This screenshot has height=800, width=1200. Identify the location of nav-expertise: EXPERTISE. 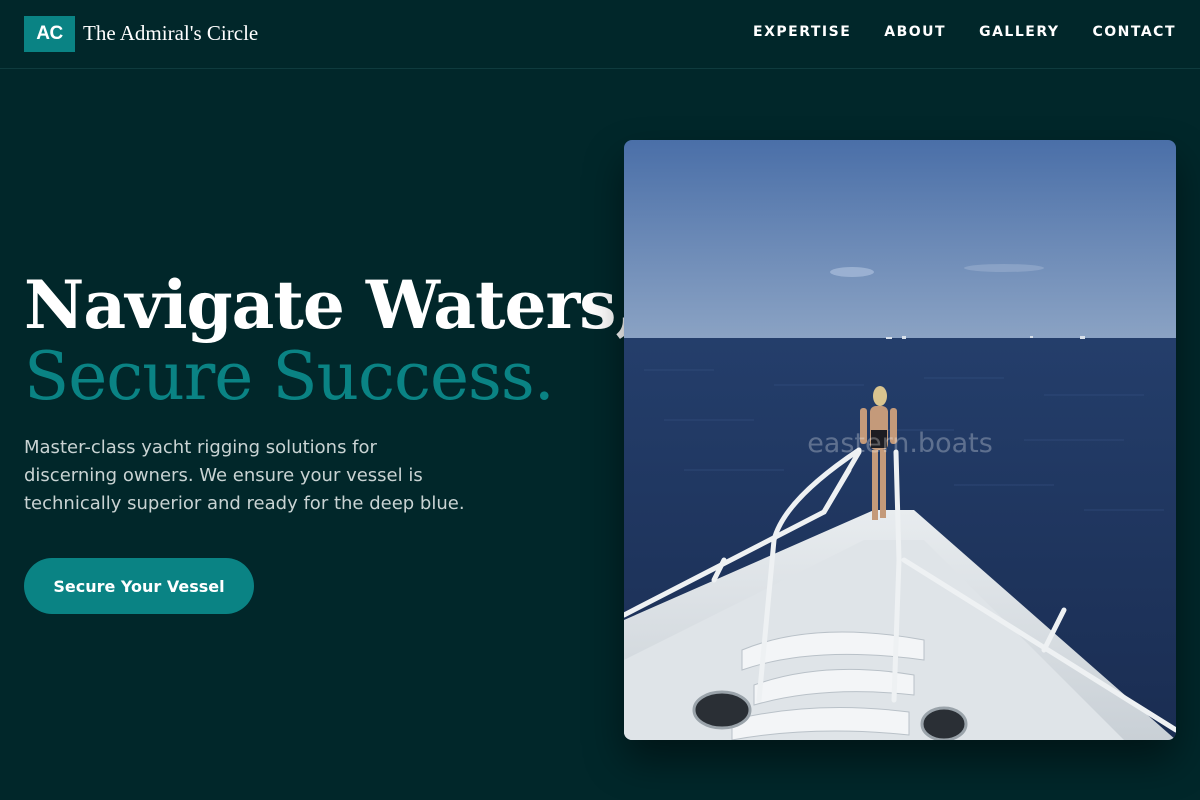
(802, 32).